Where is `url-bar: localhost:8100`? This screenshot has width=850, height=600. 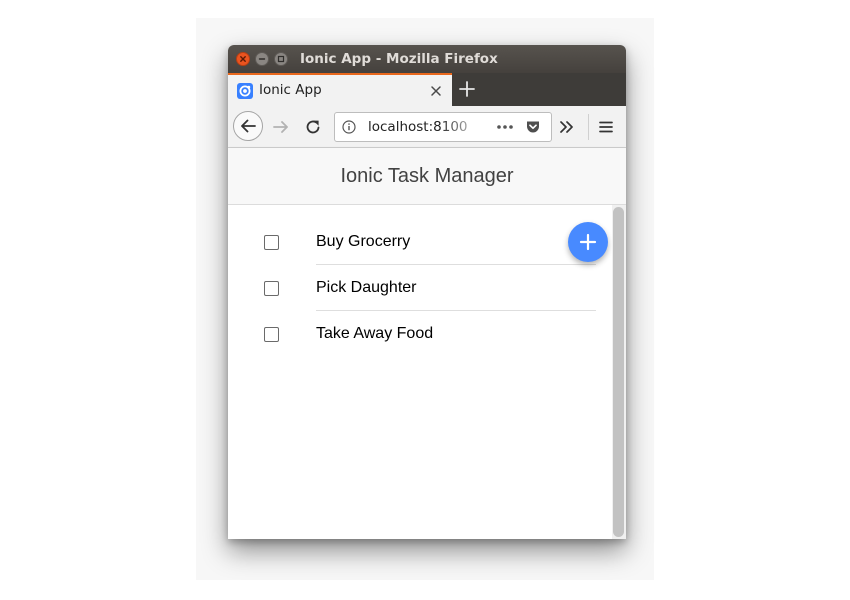 url-bar: localhost:8100 is located at coordinates (443, 127).